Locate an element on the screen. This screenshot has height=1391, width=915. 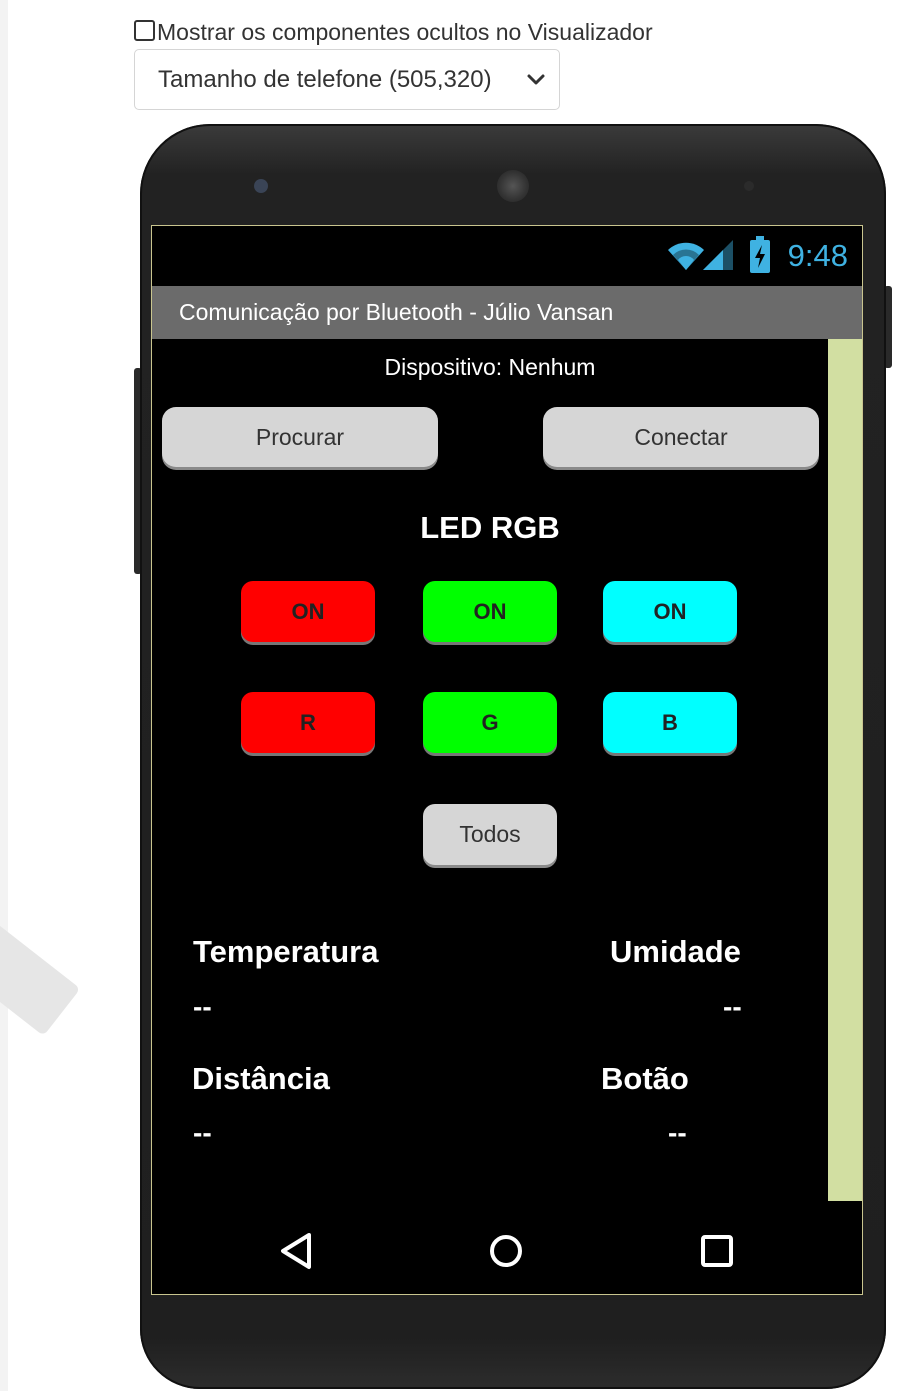
button-state-value: -- is located at coordinates (677, 1132).